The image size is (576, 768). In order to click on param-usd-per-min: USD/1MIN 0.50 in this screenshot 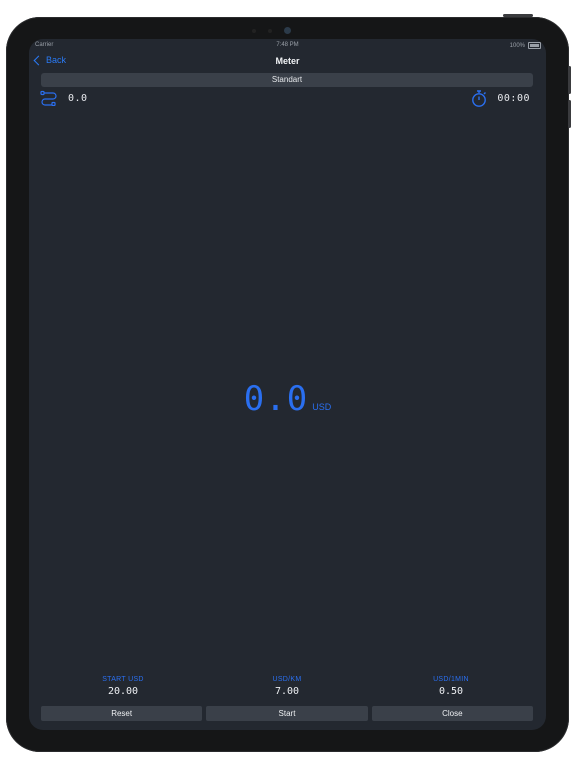, I will do `click(451, 686)`.